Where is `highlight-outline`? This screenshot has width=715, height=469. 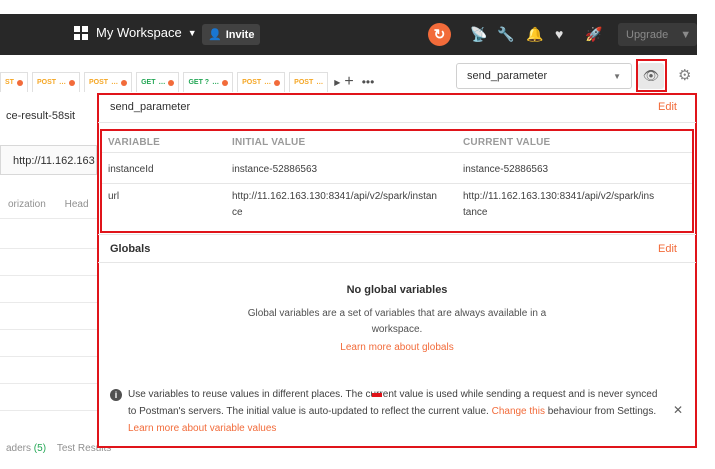 highlight-outline is located at coordinates (651, 75).